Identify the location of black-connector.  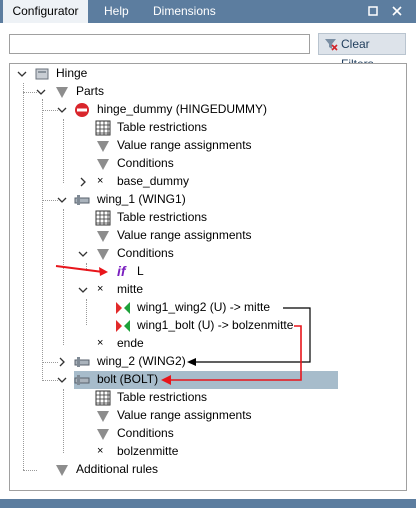
(253, 335).